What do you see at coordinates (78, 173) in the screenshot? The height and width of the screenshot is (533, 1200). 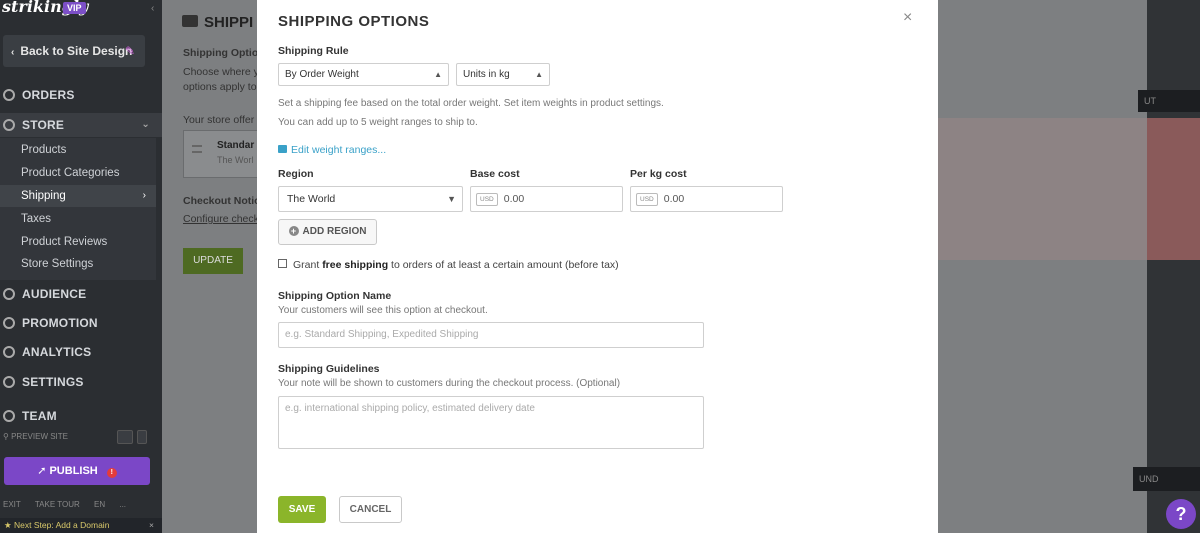 I see `sidebar-item-product-categories: Product Categories` at bounding box center [78, 173].